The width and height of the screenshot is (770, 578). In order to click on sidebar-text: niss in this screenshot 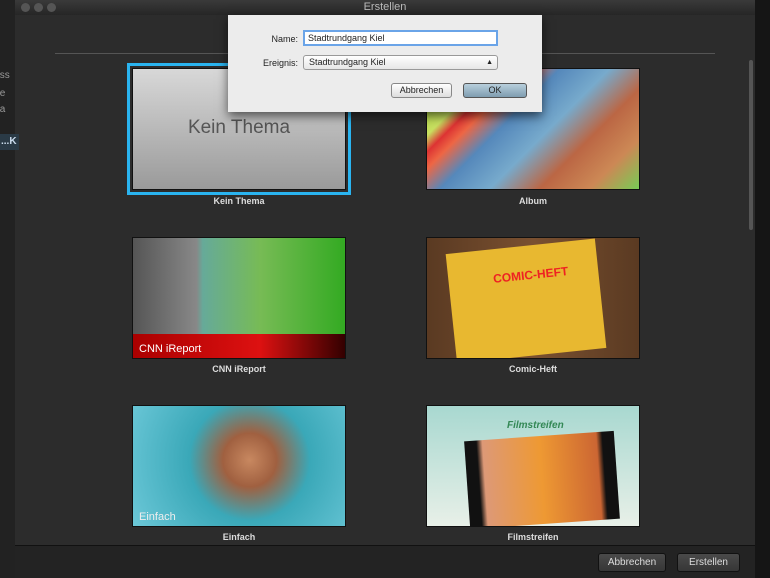, I will do `click(5, 75)`.